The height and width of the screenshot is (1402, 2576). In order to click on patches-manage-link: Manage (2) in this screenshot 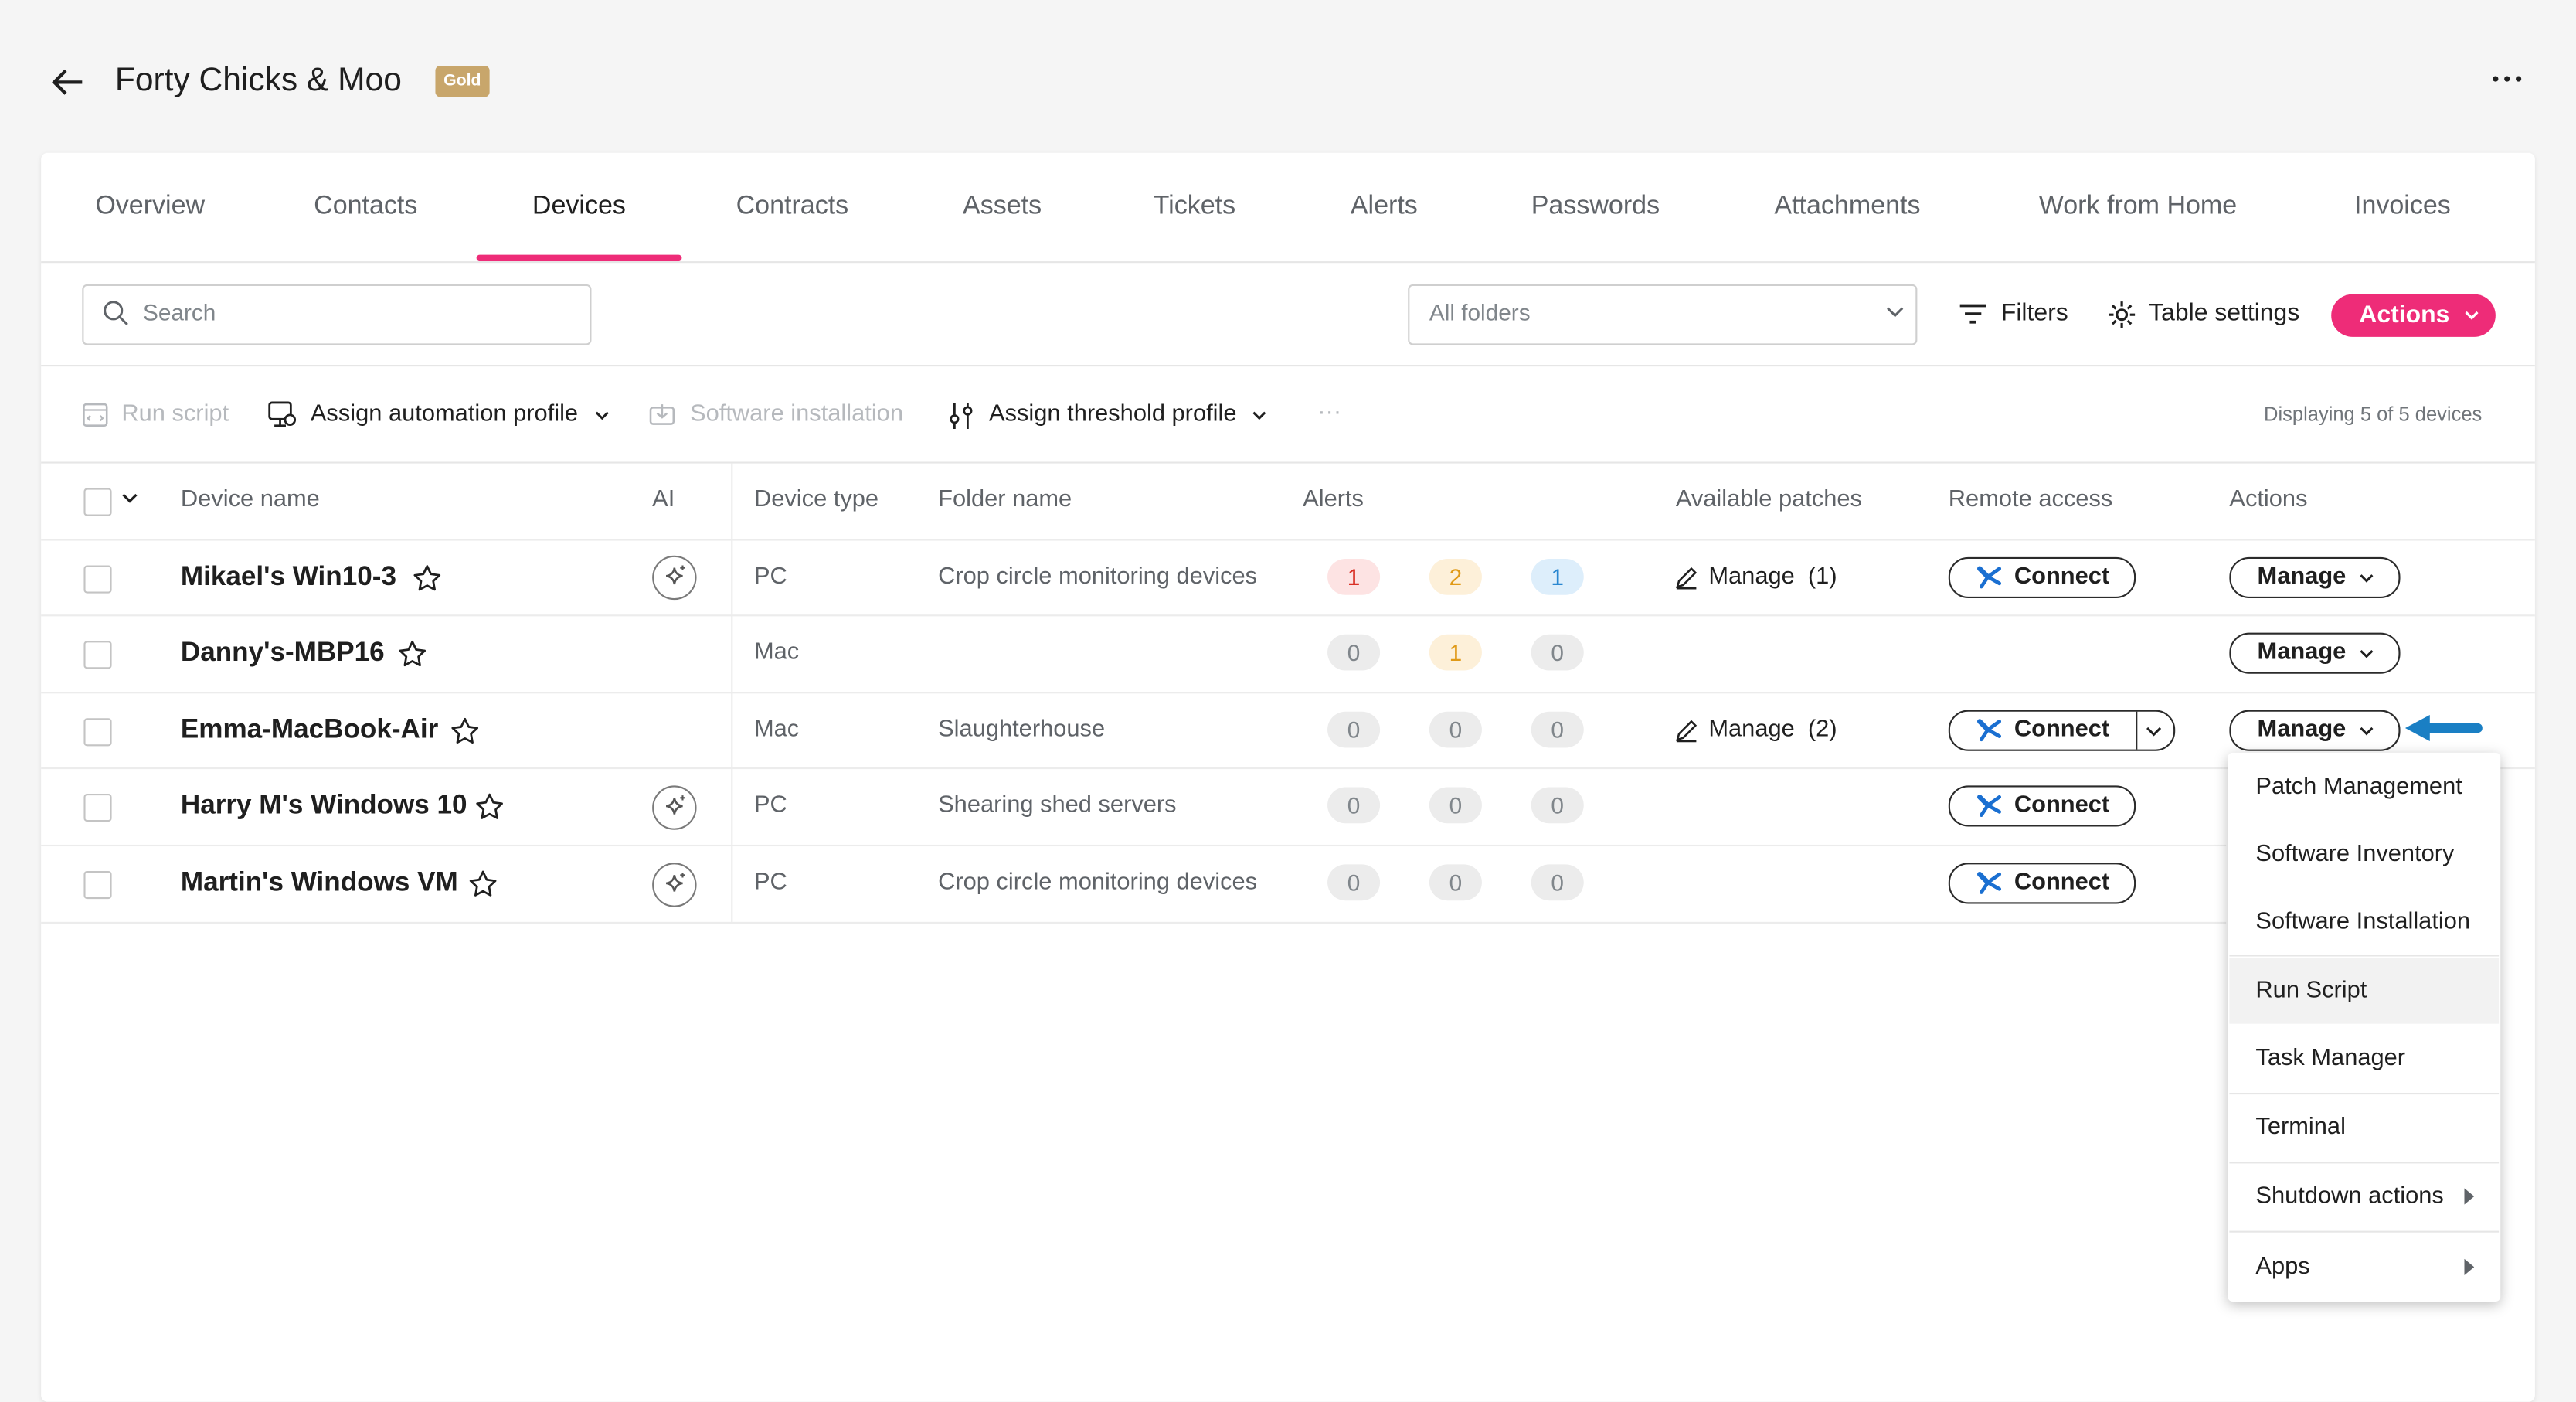, I will do `click(1764, 731)`.